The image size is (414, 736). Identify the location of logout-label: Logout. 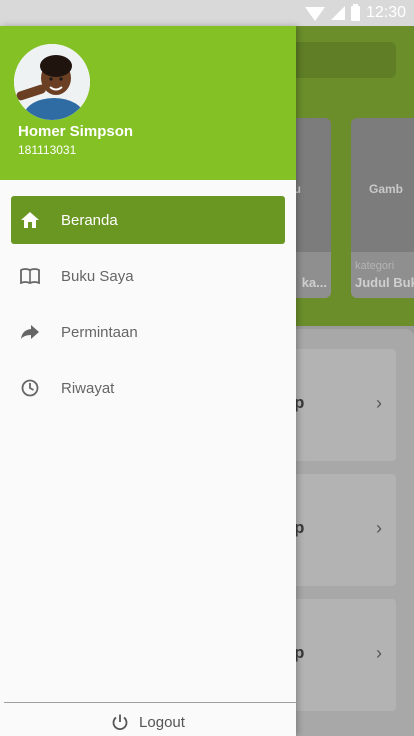
(162, 722).